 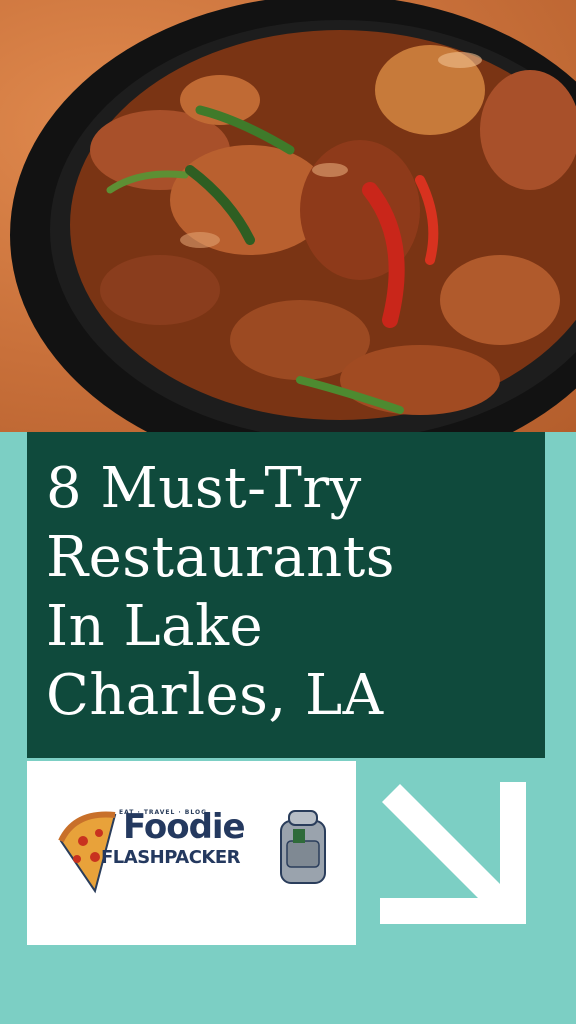 I want to click on brand-logo-card: EAT · TRAVEL · BLOG Foodie FLASHPACKER, so click(x=191, y=853).